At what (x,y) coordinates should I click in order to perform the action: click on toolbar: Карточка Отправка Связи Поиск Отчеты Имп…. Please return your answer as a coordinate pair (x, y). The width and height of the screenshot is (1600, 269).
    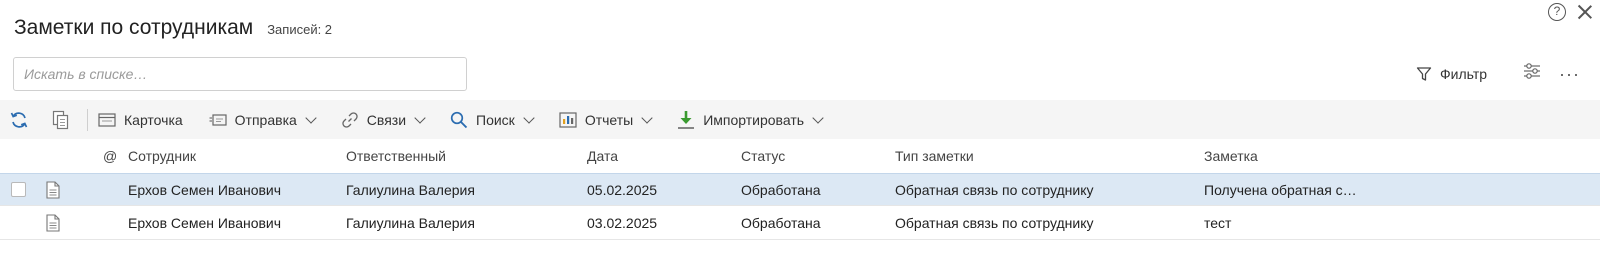
    Looking at the image, I should click on (800, 119).